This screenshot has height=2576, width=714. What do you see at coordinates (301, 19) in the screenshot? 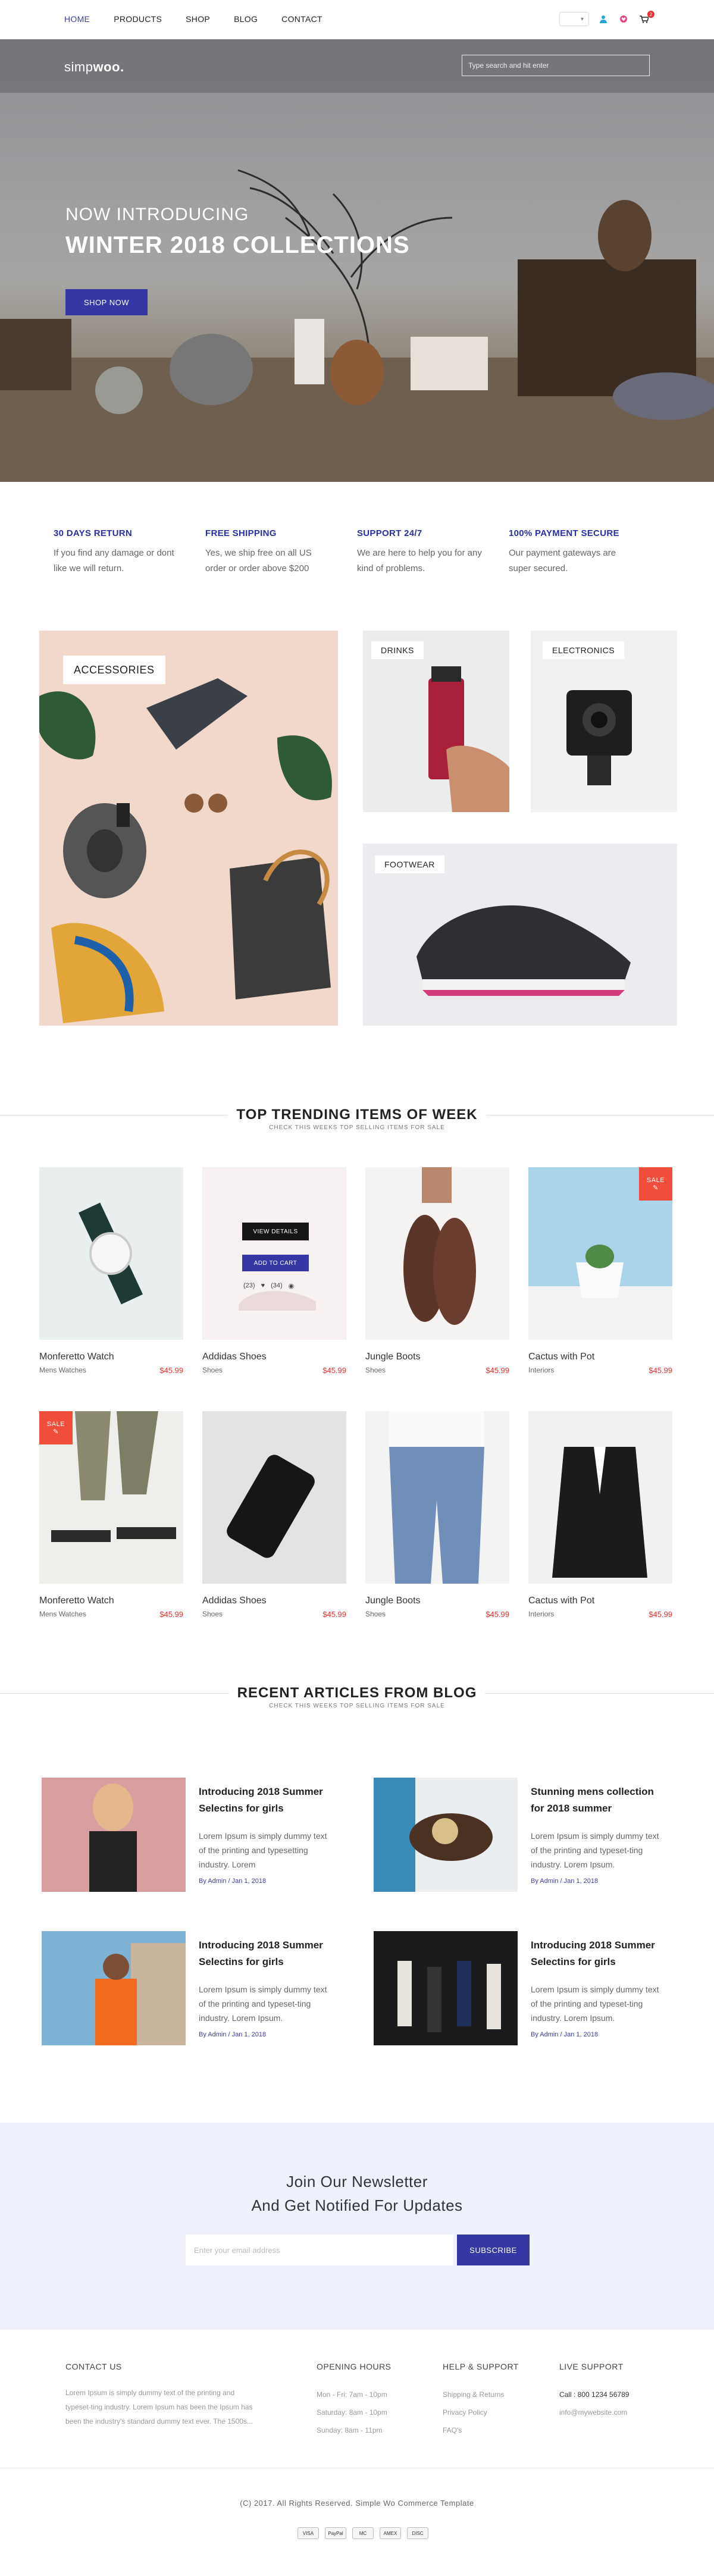
I see `nav-contact: CONTACT` at bounding box center [301, 19].